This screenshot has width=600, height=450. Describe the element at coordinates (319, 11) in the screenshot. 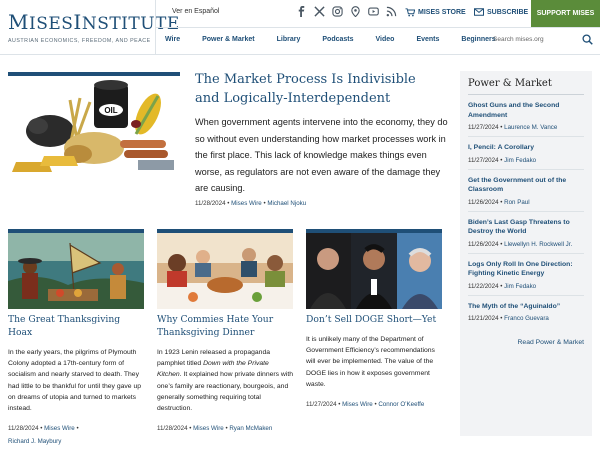

I see `x-icon` at that location.